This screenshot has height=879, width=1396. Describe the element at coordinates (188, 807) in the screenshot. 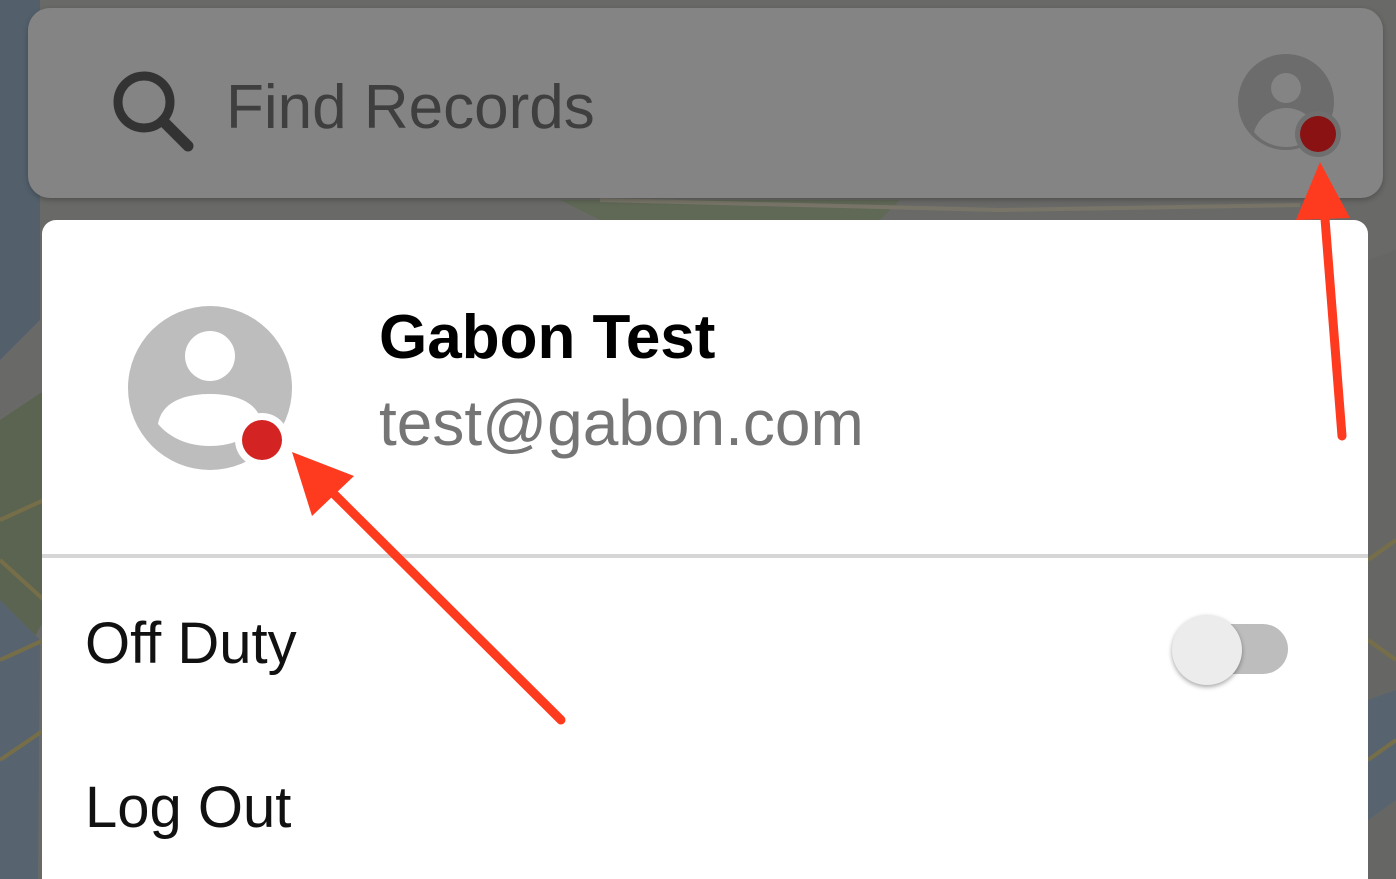

I see `logout-label: Log Out` at that location.